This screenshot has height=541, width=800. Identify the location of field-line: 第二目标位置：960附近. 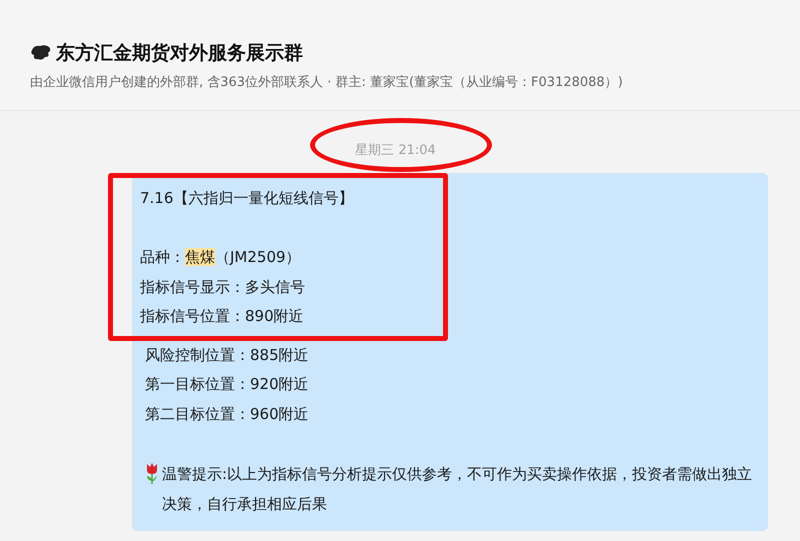
(227, 414).